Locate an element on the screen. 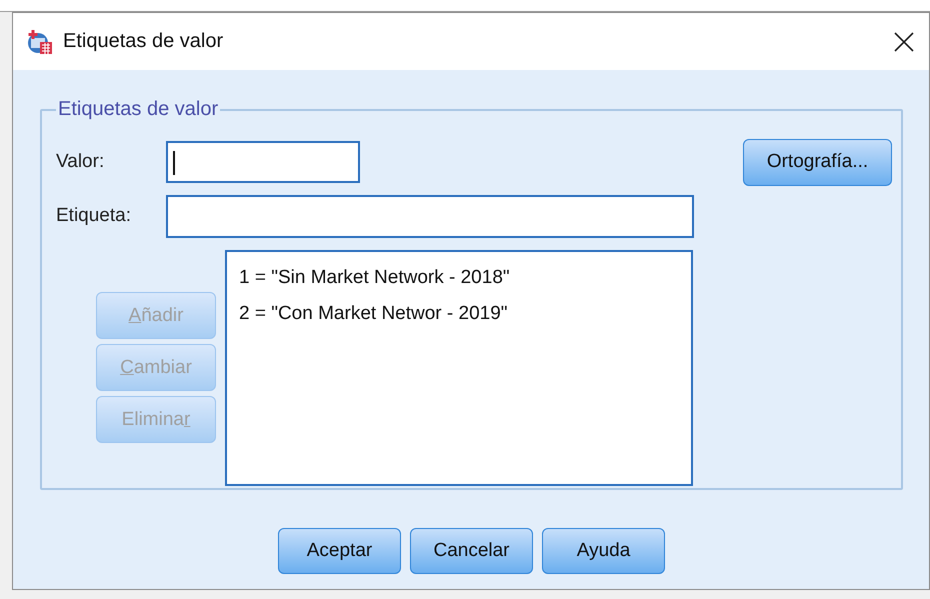  value-input-field is located at coordinates (263, 162).